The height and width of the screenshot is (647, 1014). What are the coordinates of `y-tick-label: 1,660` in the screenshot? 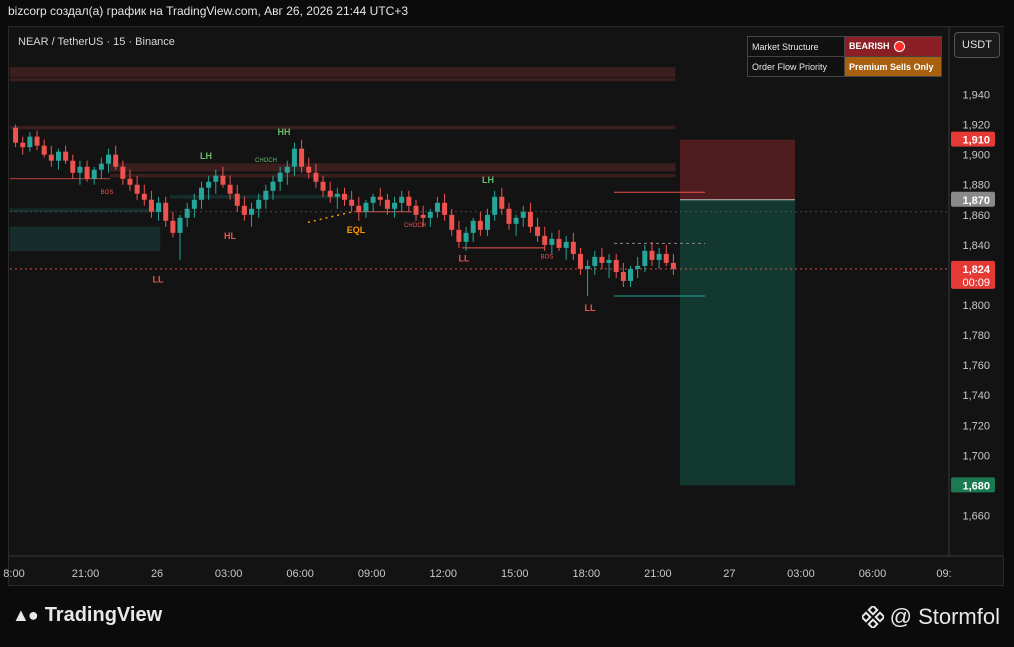 It's located at (976, 516).